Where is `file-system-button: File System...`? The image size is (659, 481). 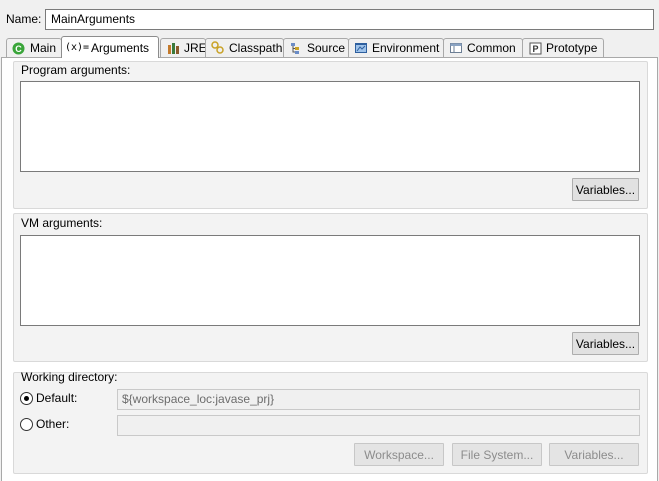 file-system-button: File System... is located at coordinates (497, 454).